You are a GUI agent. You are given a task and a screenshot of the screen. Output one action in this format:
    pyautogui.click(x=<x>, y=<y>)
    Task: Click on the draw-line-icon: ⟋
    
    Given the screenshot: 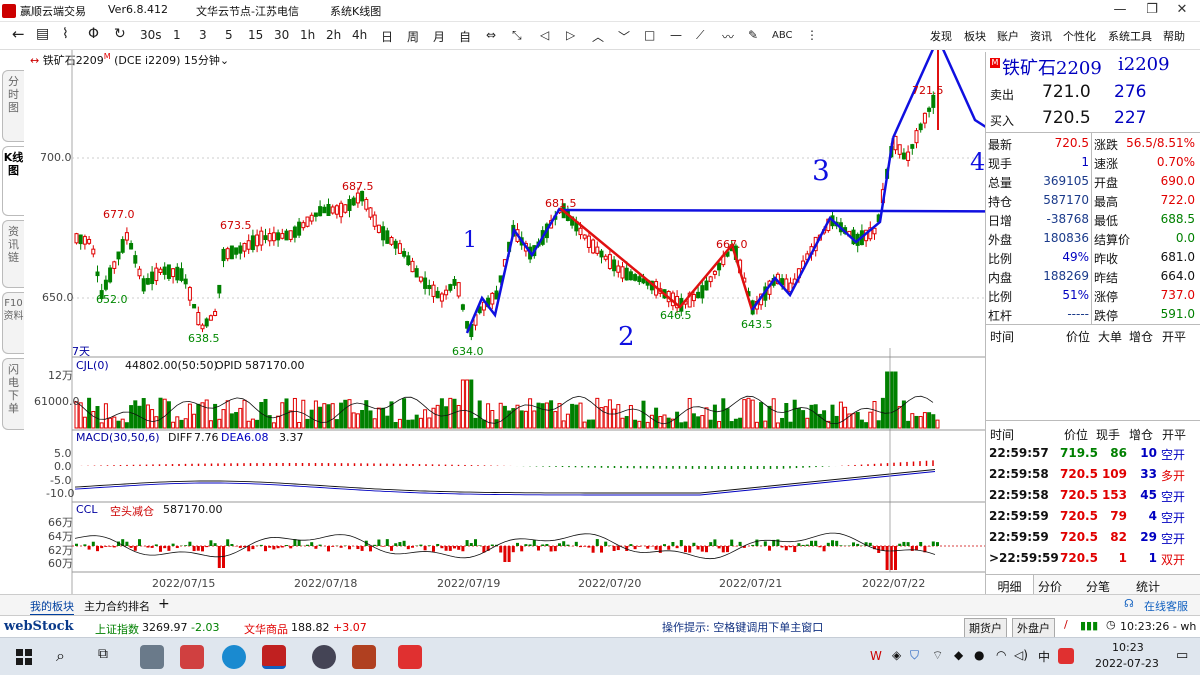 What is the action you would take?
    pyautogui.click(x=700, y=35)
    